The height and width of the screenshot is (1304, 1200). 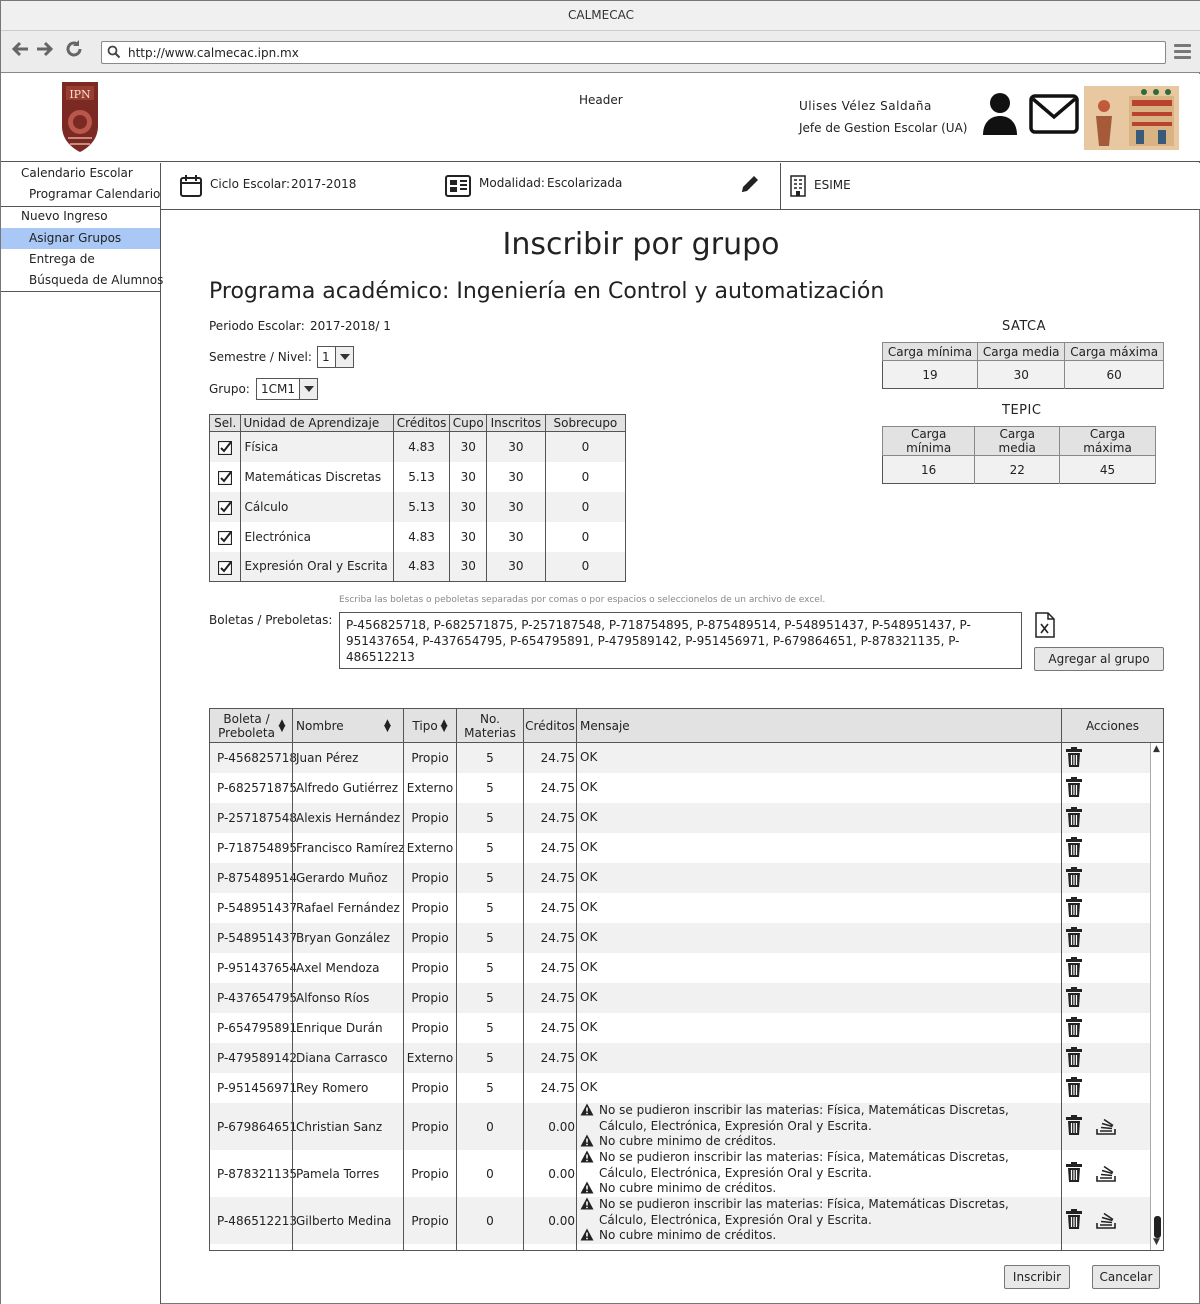 I want to click on url-bar: http://www.calmecac.ipn.mx, so click(x=633, y=52).